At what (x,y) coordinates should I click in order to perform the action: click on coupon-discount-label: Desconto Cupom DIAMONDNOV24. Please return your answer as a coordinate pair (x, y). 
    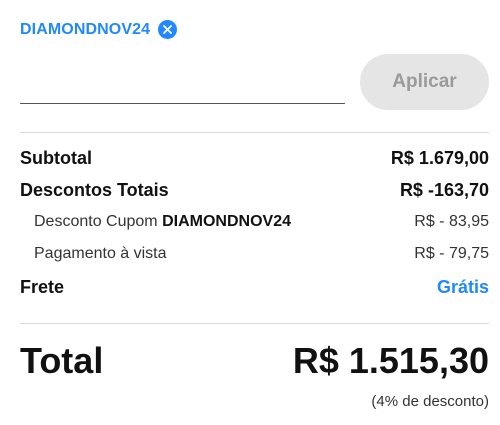
    Looking at the image, I should click on (155, 222).